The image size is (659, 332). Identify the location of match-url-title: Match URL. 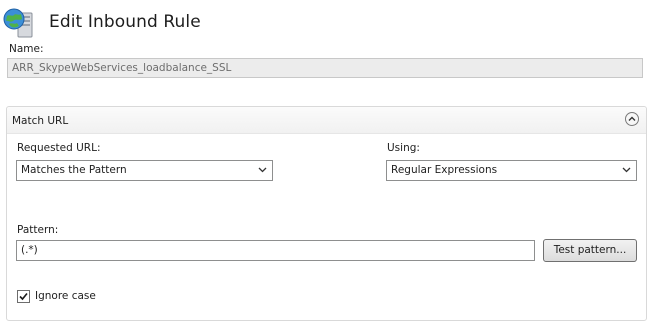
(40, 121).